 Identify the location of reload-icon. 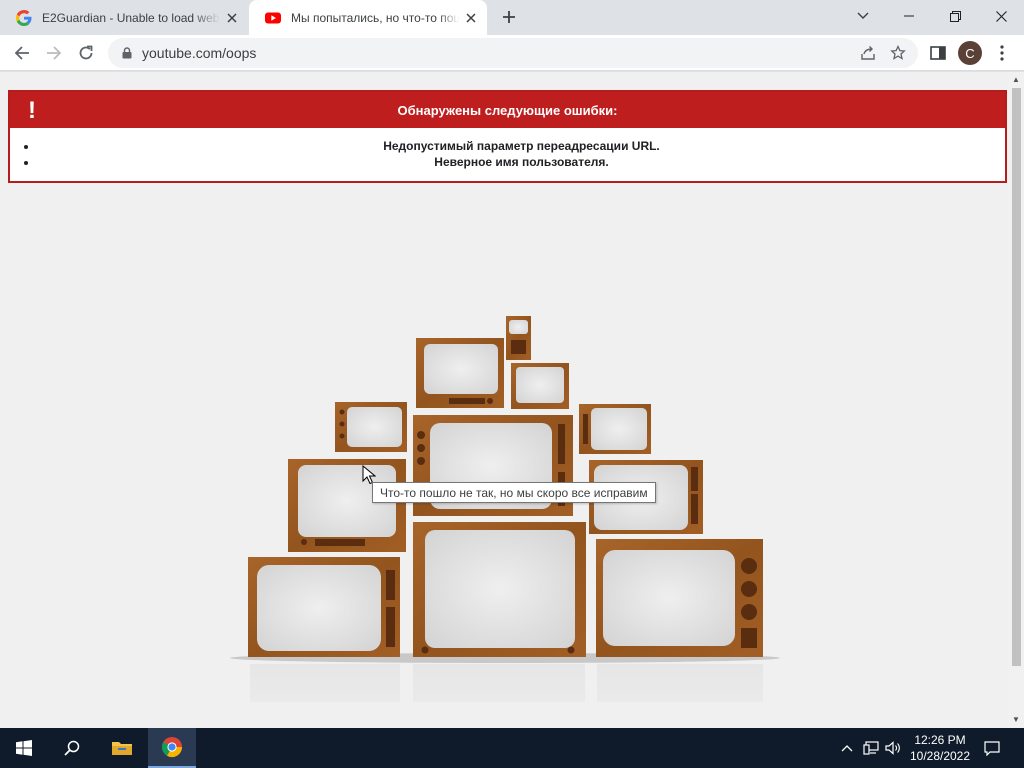
(86, 52).